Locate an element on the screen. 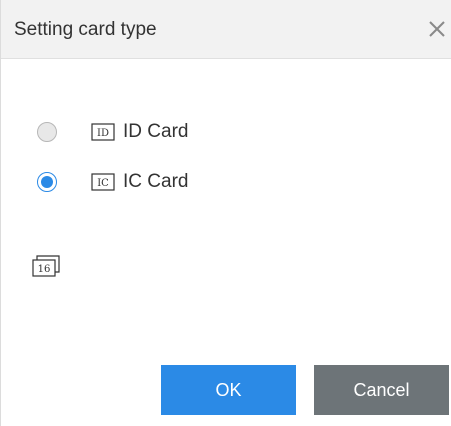  id-card-icon-text: ID is located at coordinates (103, 133).